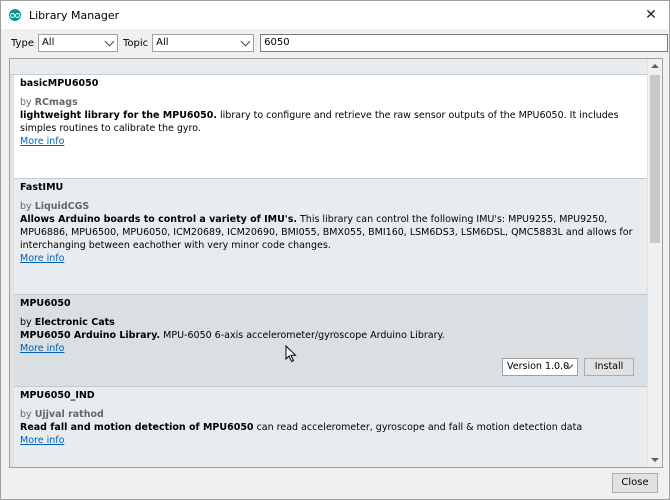 The image size is (670, 500). I want to click on library-author: by LiquidCGS, so click(55, 206).